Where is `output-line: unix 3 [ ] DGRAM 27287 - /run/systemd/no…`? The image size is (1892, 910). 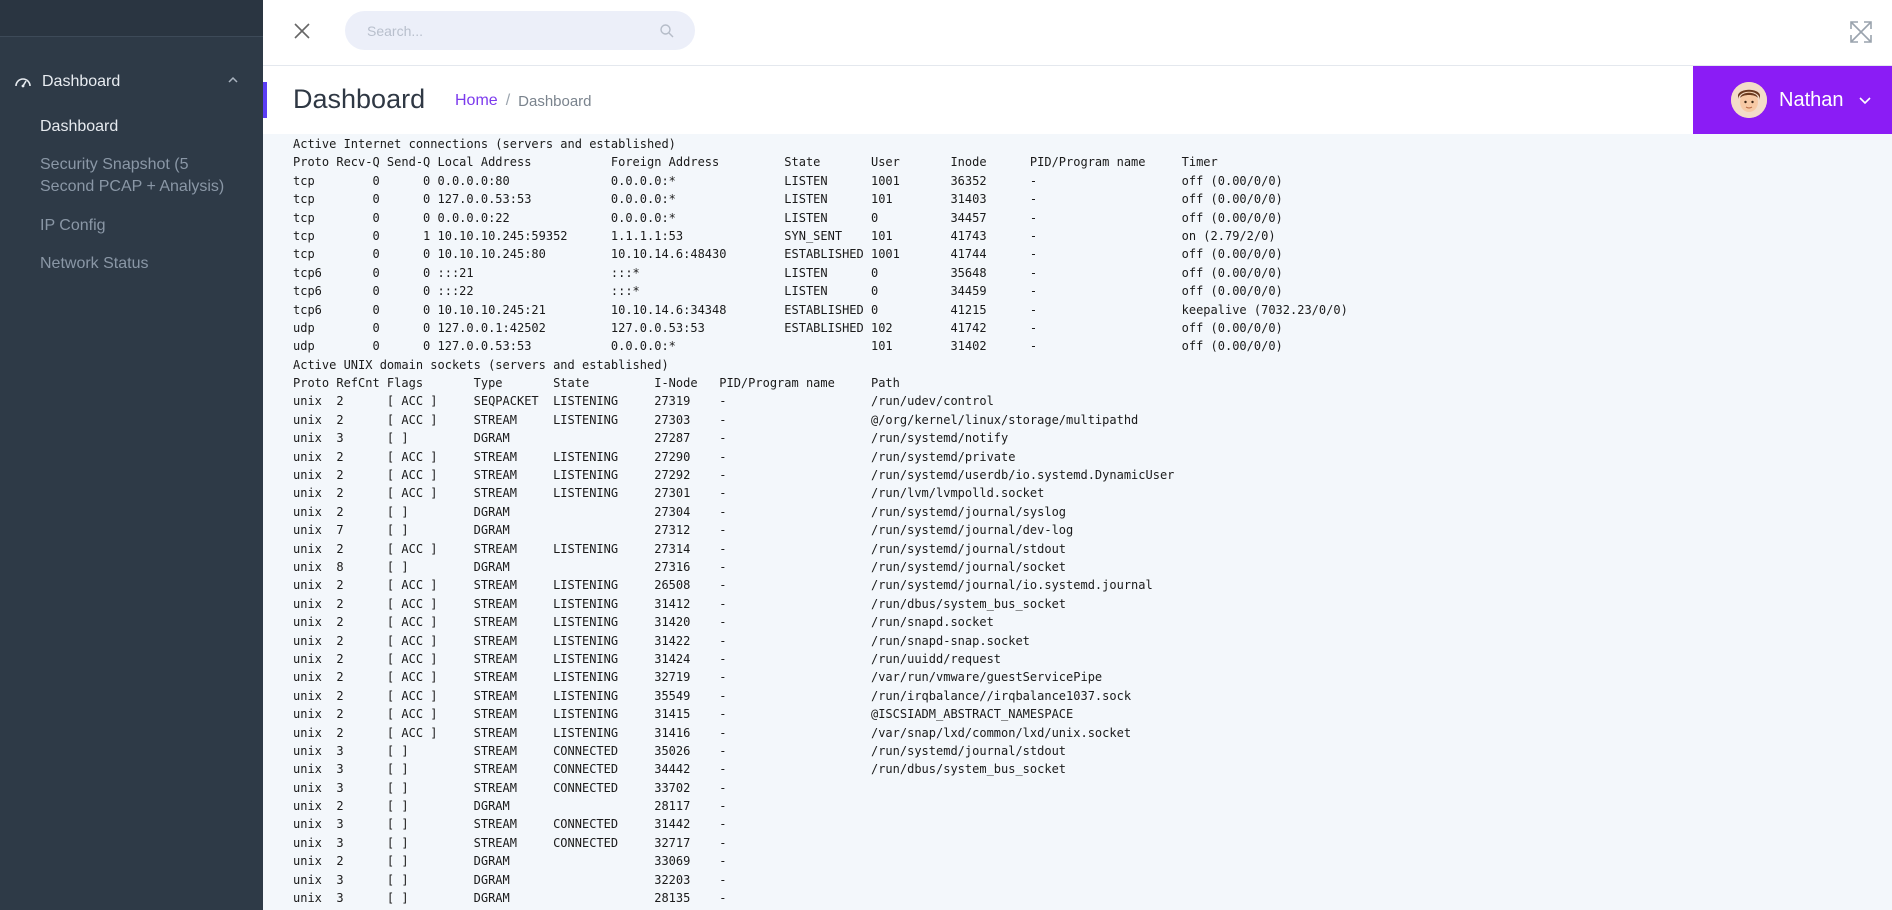
output-line: unix 3 [ ] DGRAM 27287 - /run/systemd/no… is located at coordinates (651, 438).